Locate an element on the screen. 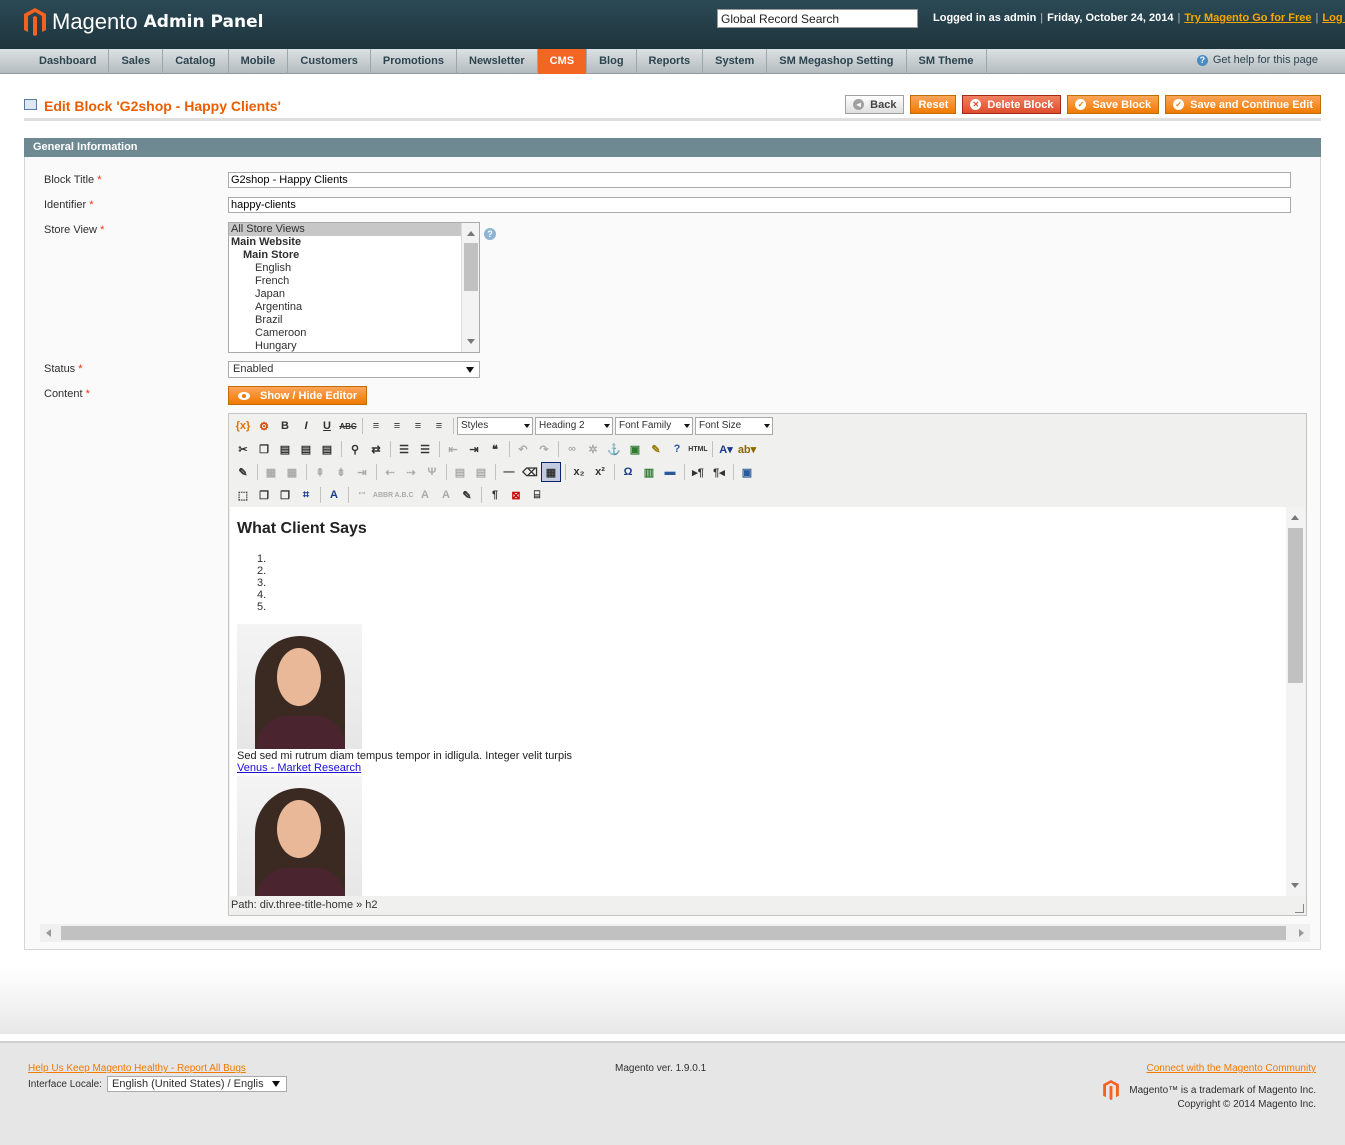 This screenshot has width=1345, height=1145. styles-dropdown: Styles is located at coordinates (495, 426).